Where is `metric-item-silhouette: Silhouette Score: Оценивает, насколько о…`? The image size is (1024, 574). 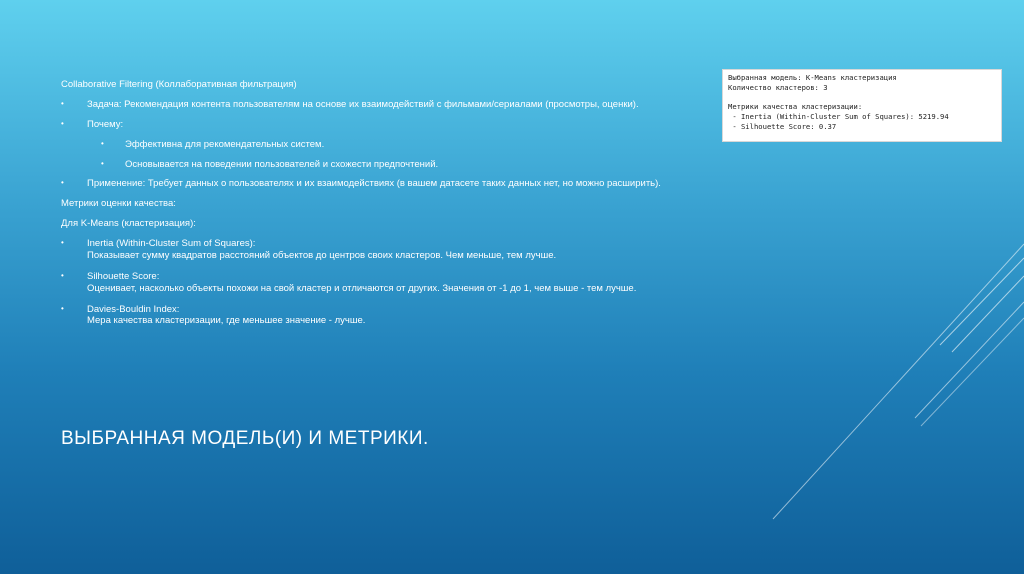
metric-item-silhouette: Silhouette Score: Оценивает, насколько о… is located at coordinates (406, 283).